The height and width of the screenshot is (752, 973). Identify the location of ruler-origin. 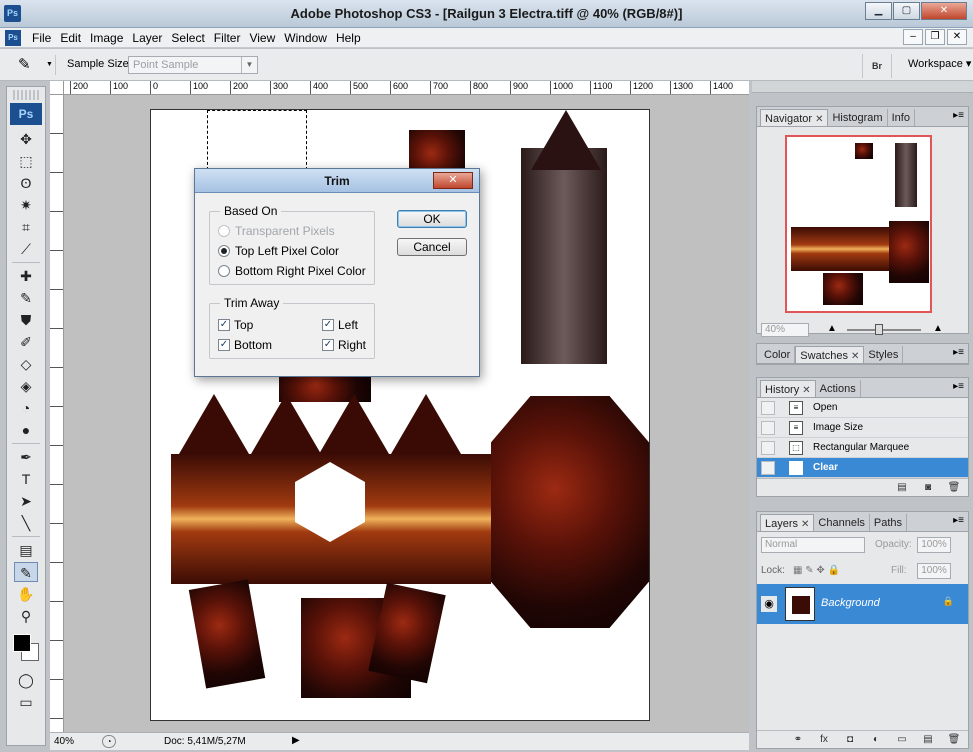
(57, 88).